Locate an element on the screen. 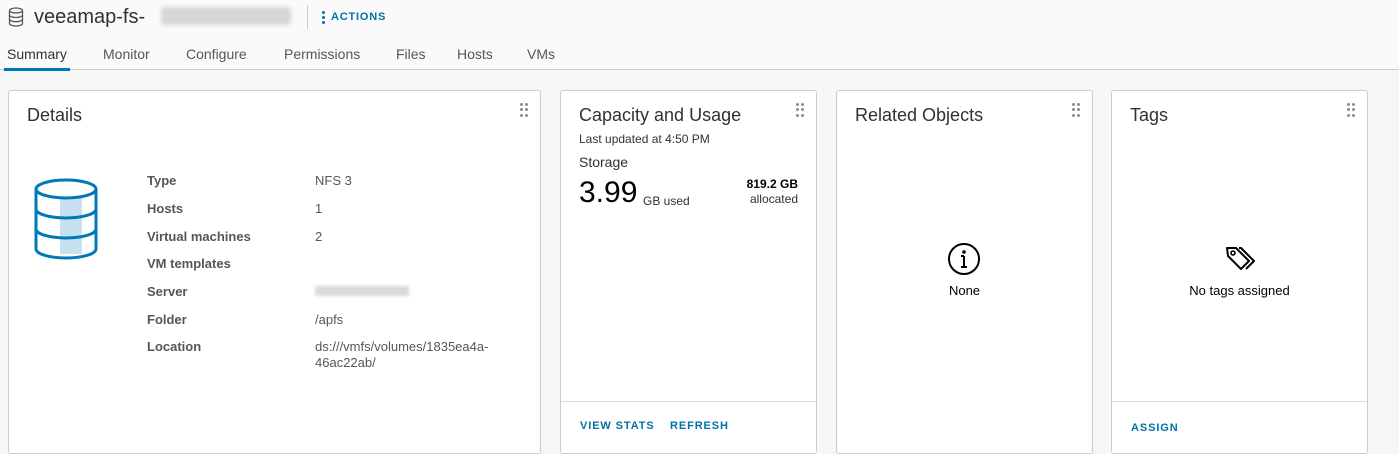 The width and height of the screenshot is (1399, 454). info-icon is located at coordinates (964, 259).